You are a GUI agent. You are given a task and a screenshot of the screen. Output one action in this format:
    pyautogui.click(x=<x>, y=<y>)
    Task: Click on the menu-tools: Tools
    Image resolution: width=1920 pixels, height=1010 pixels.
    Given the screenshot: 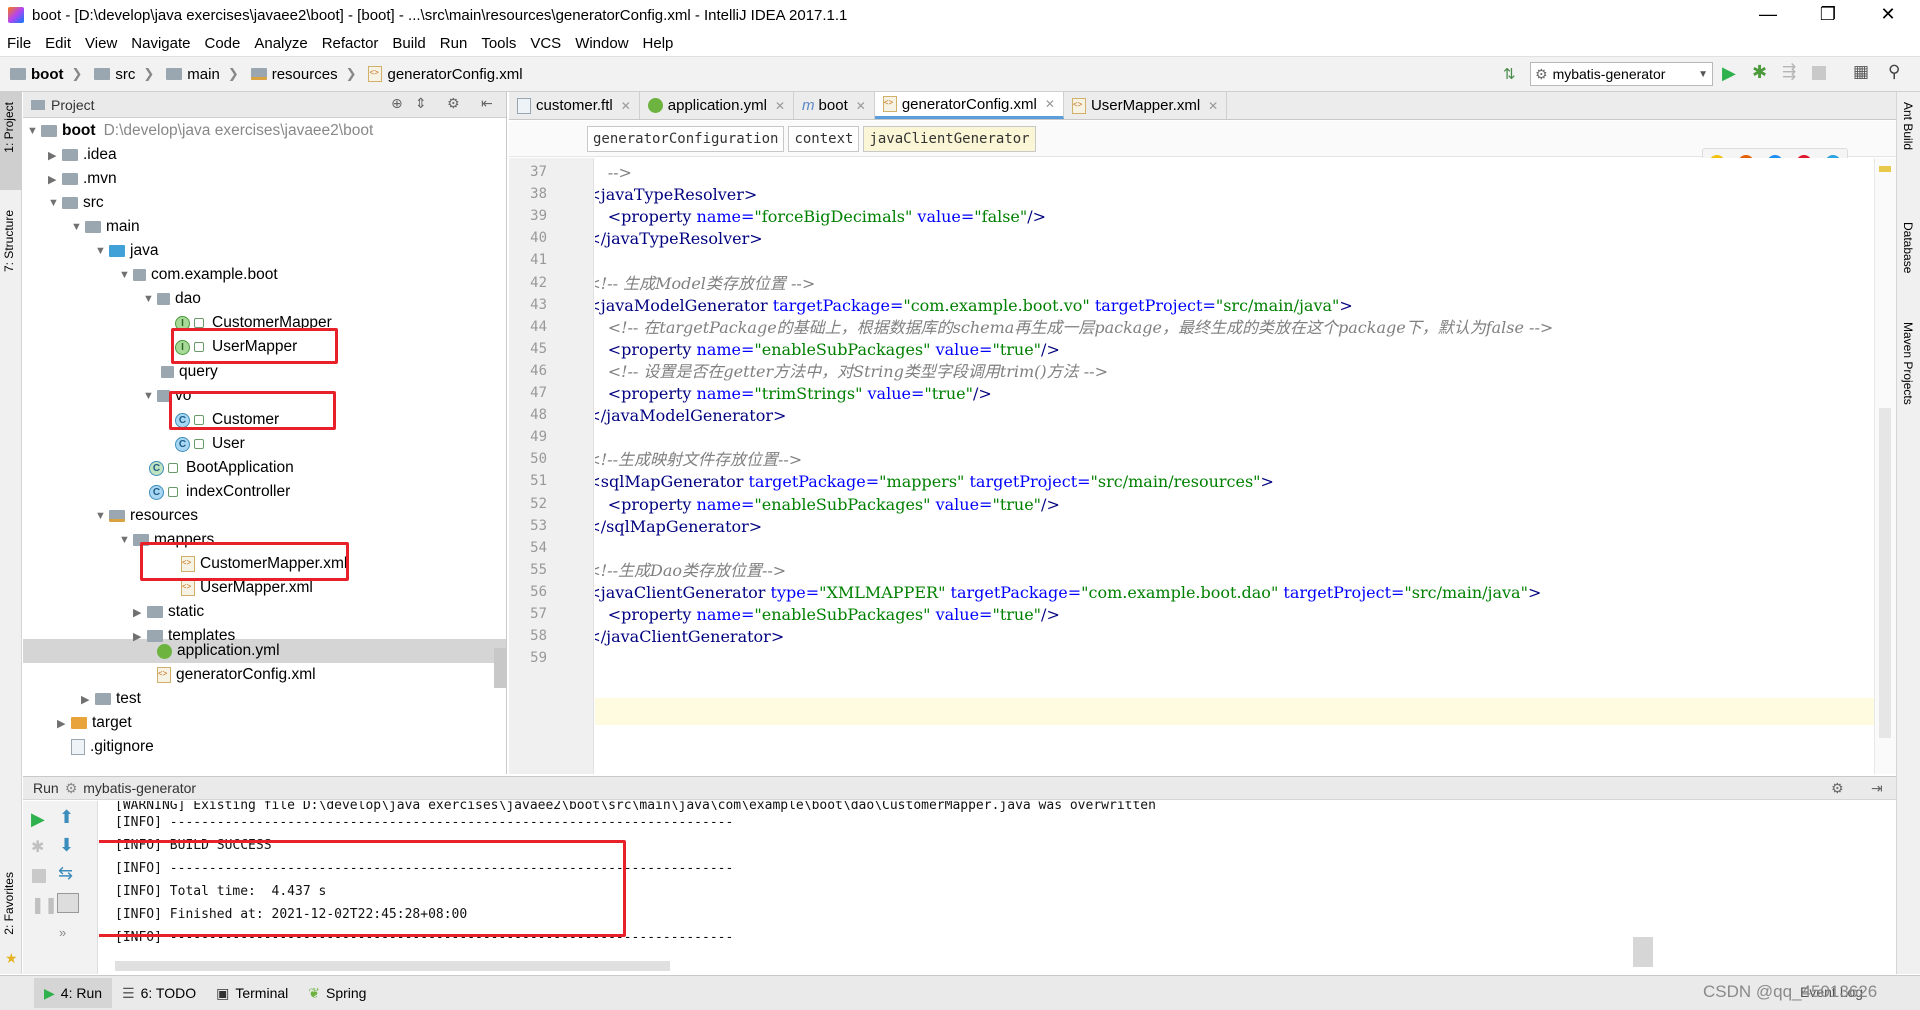 What is the action you would take?
    pyautogui.click(x=498, y=43)
    